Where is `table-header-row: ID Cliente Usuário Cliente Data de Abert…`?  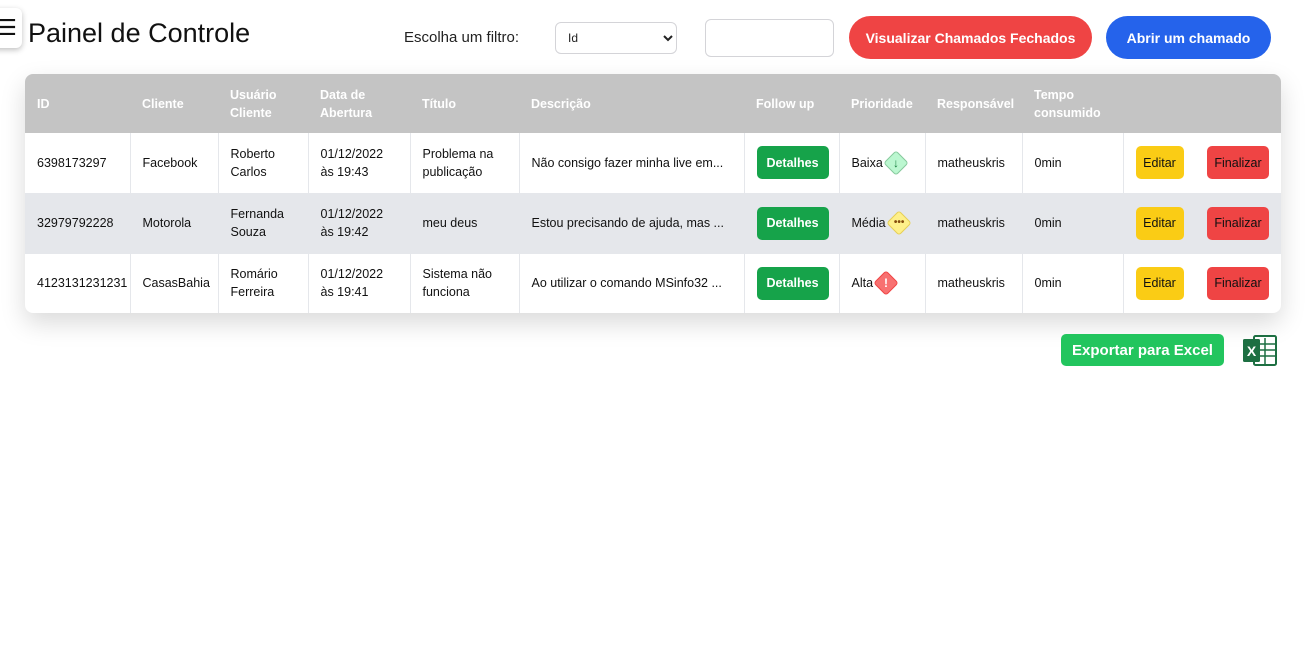
table-header-row: ID Cliente Usuário Cliente Data de Abert… is located at coordinates (653, 103).